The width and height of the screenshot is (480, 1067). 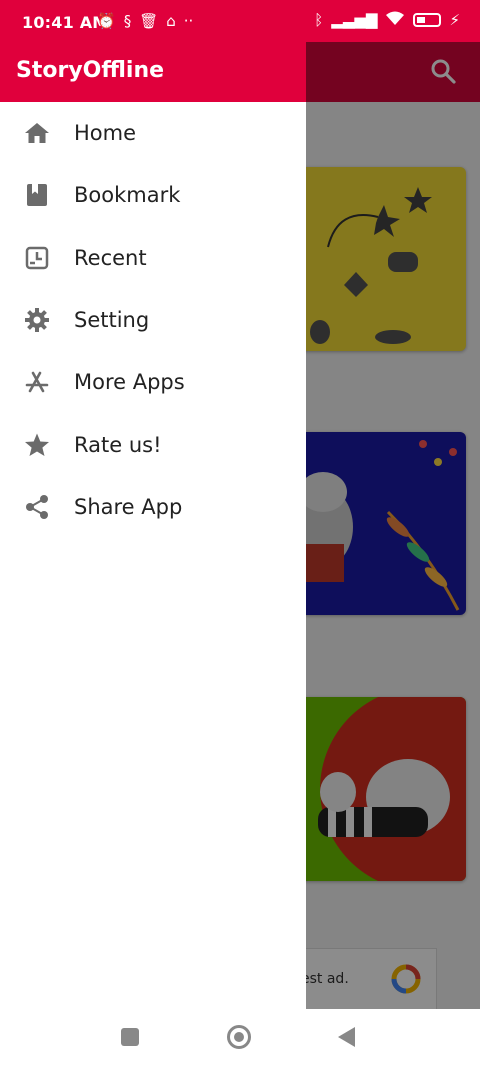 What do you see at coordinates (149, 21) in the screenshot?
I see `delete-icon: 🗑` at bounding box center [149, 21].